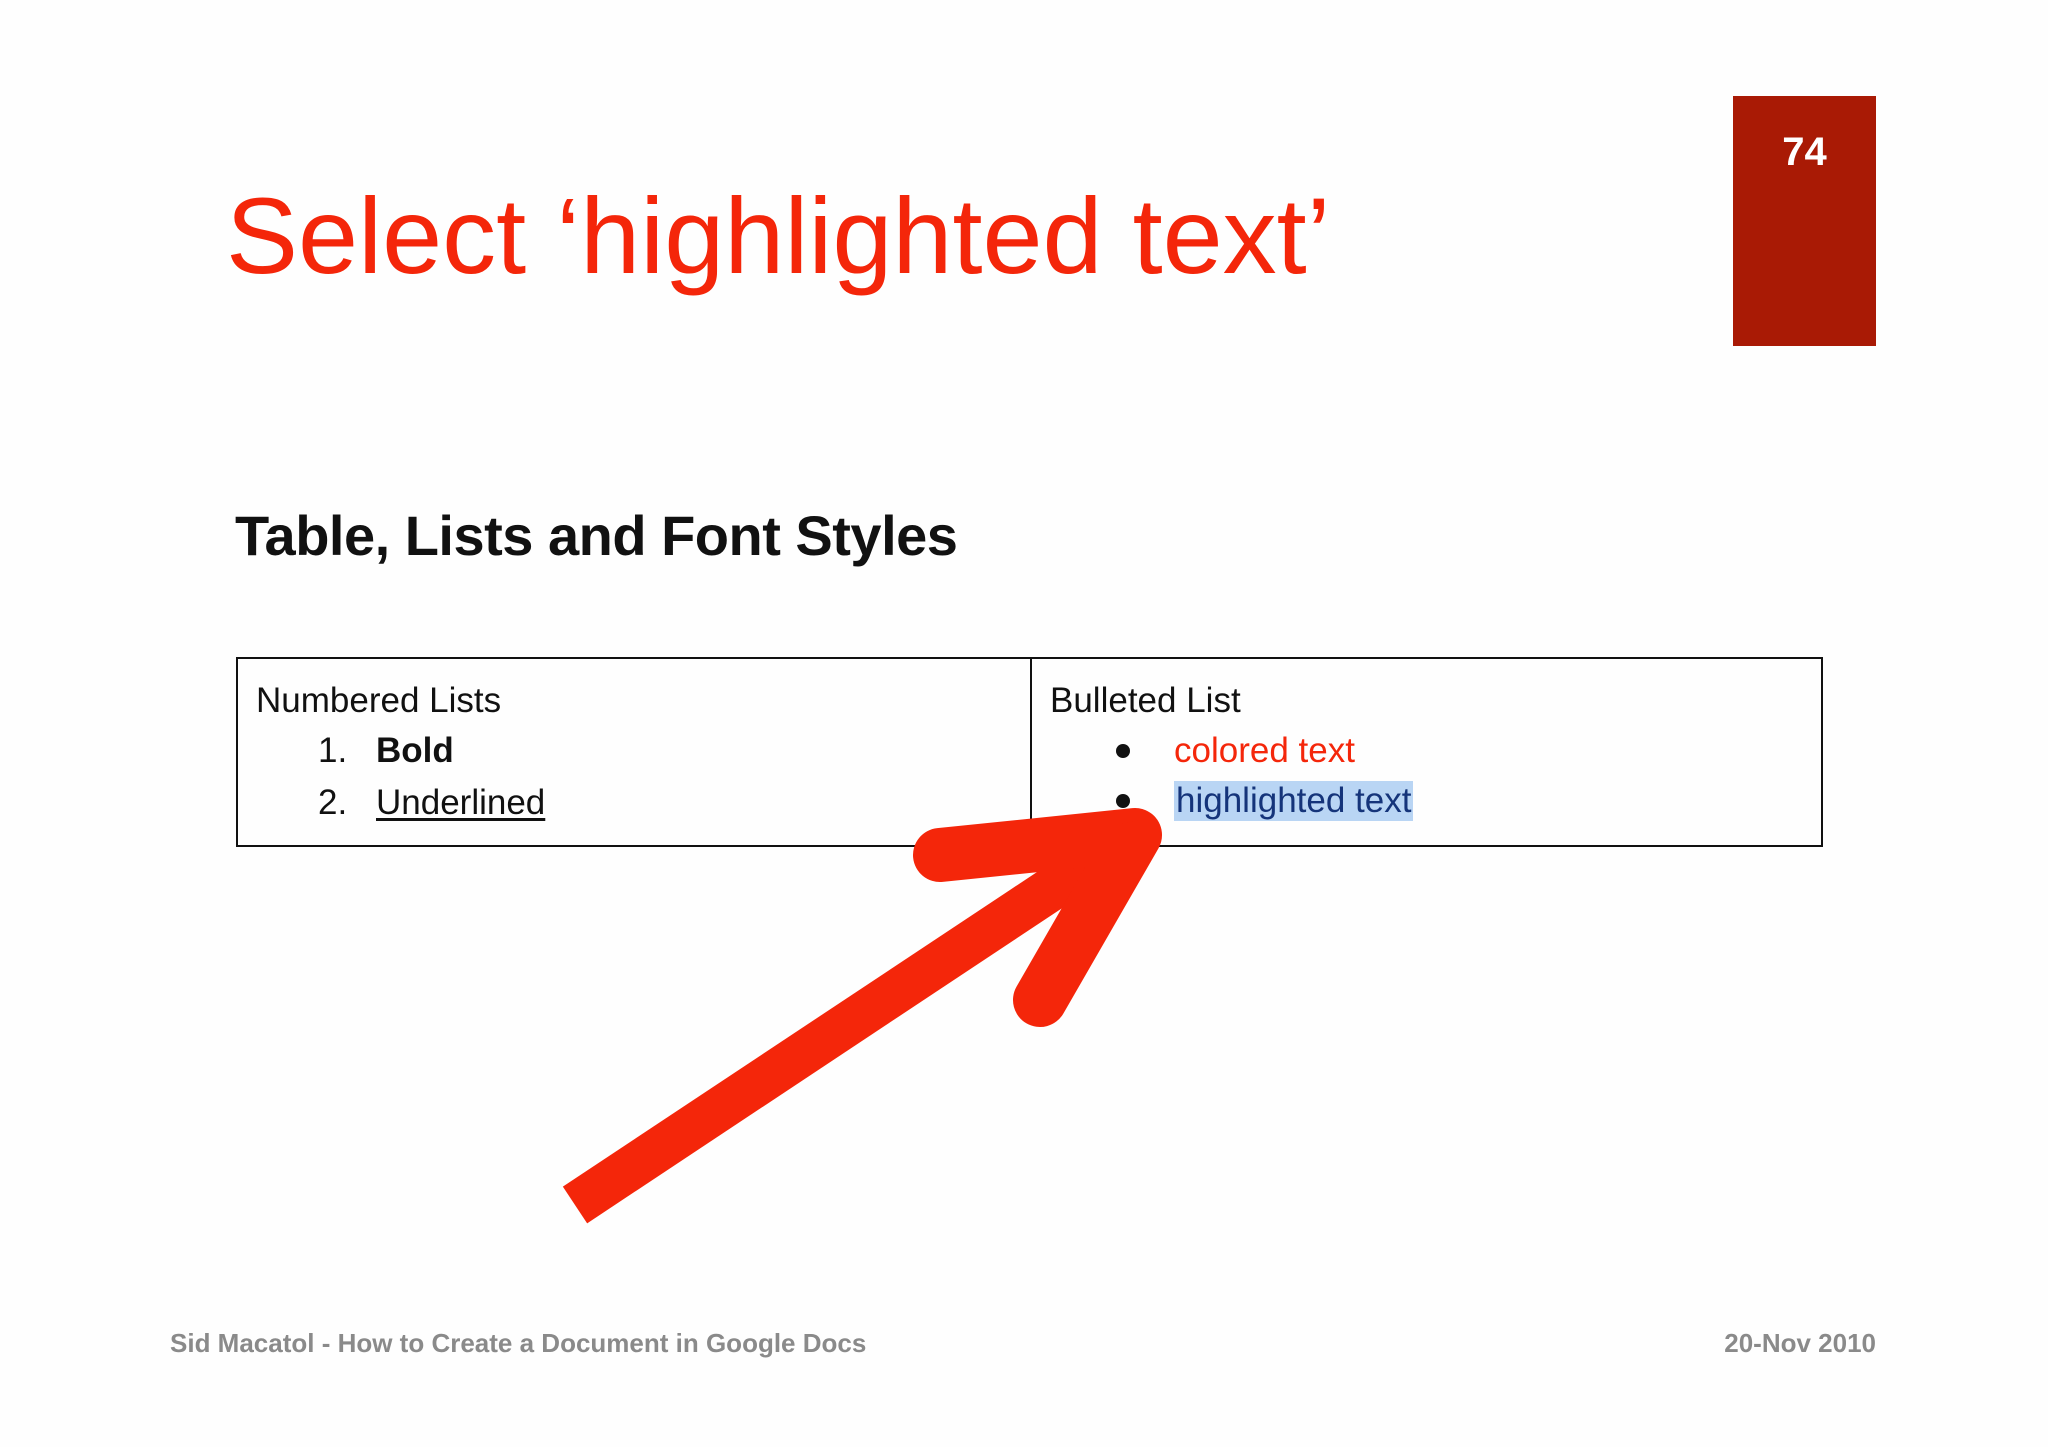 The image size is (2048, 1447). What do you see at coordinates (1804, 152) in the screenshot?
I see `page-number: 74` at bounding box center [1804, 152].